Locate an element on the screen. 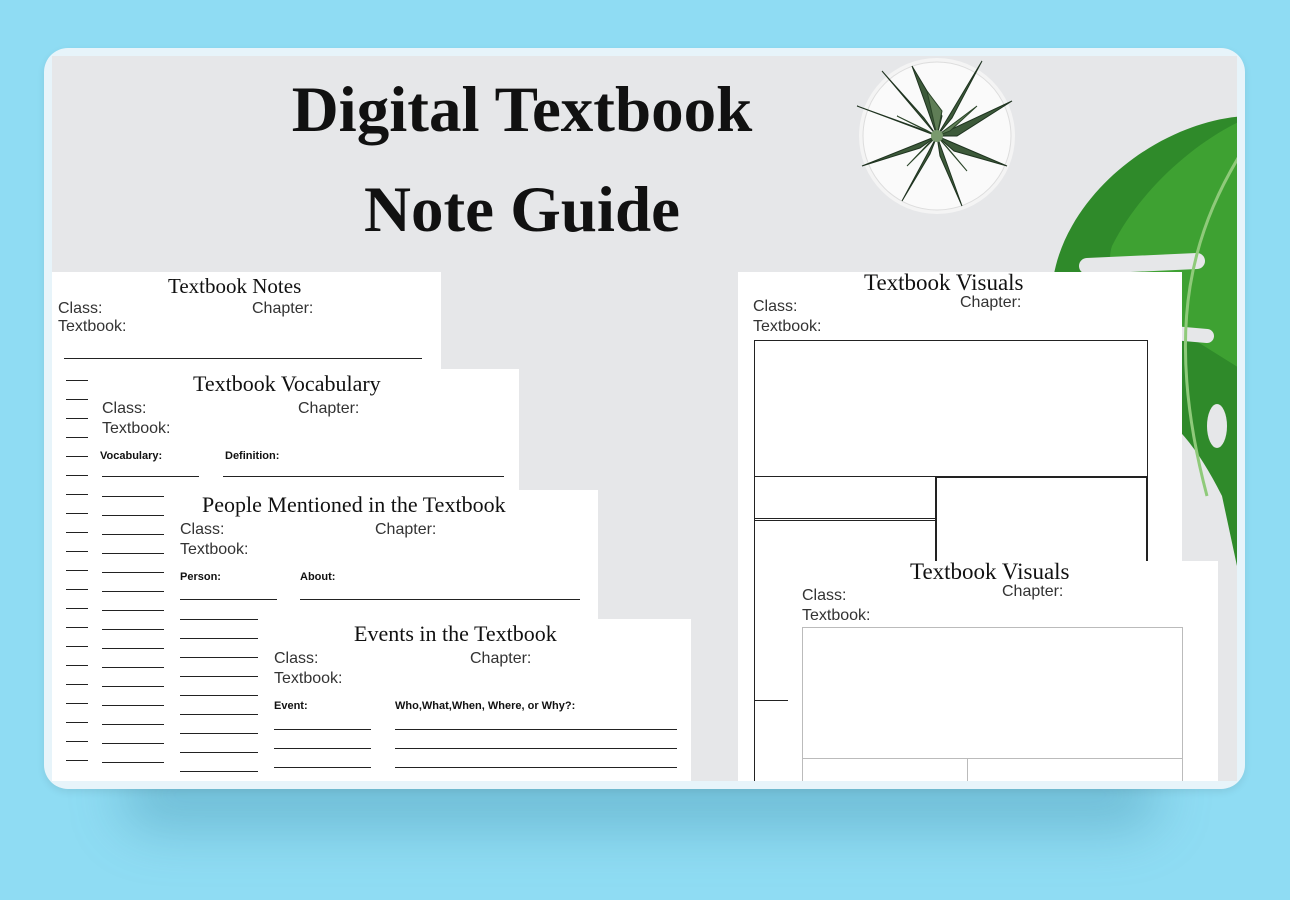  about-column-label: About: is located at coordinates (318, 577).